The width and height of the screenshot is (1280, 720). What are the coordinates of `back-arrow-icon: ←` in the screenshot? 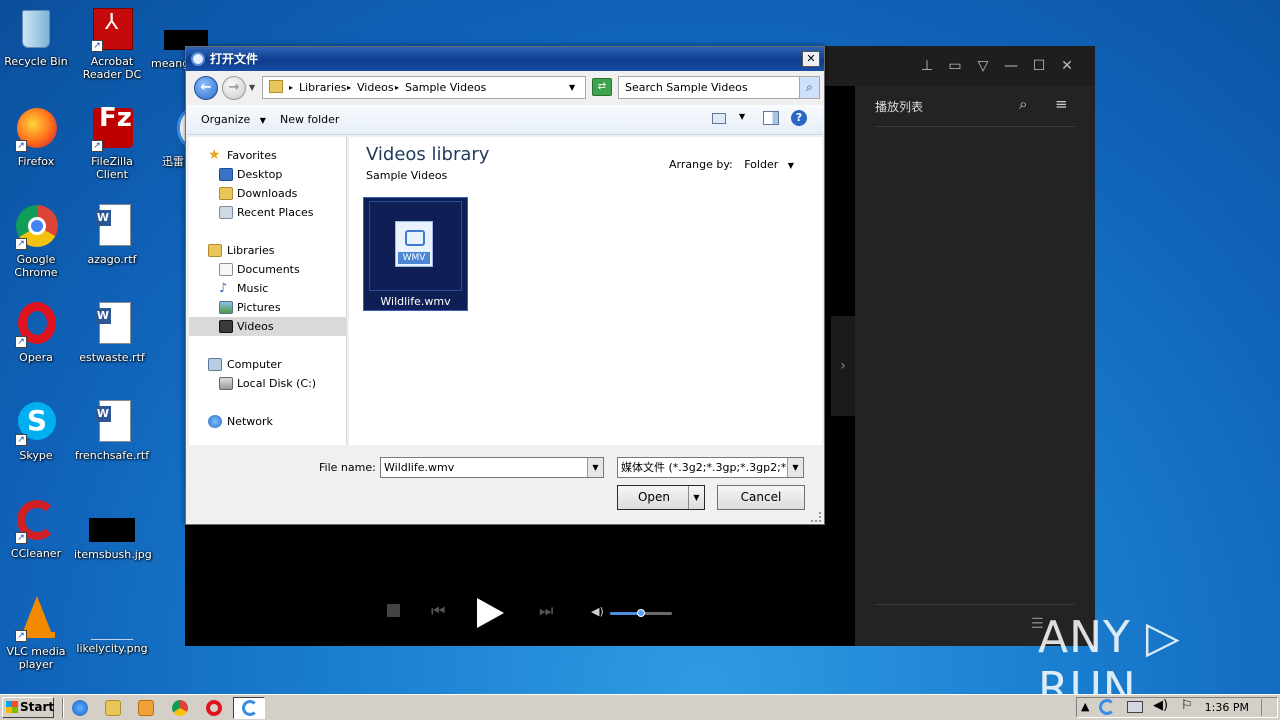 It's located at (206, 88).